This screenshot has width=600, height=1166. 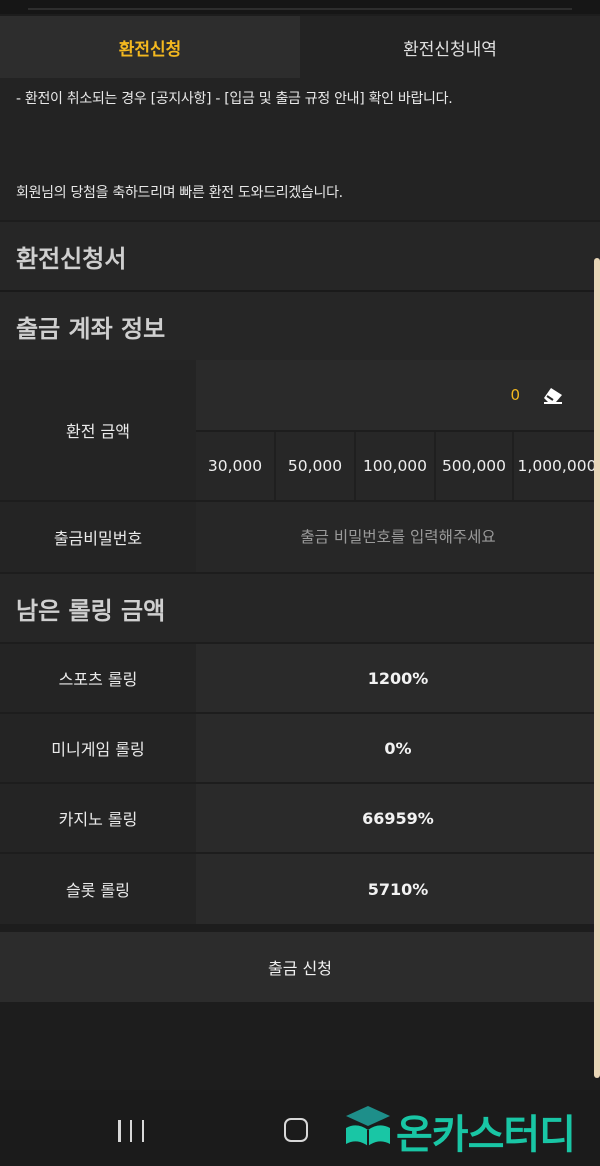 I want to click on quick-amount-1000000: 1,000,000, so click(x=556, y=466).